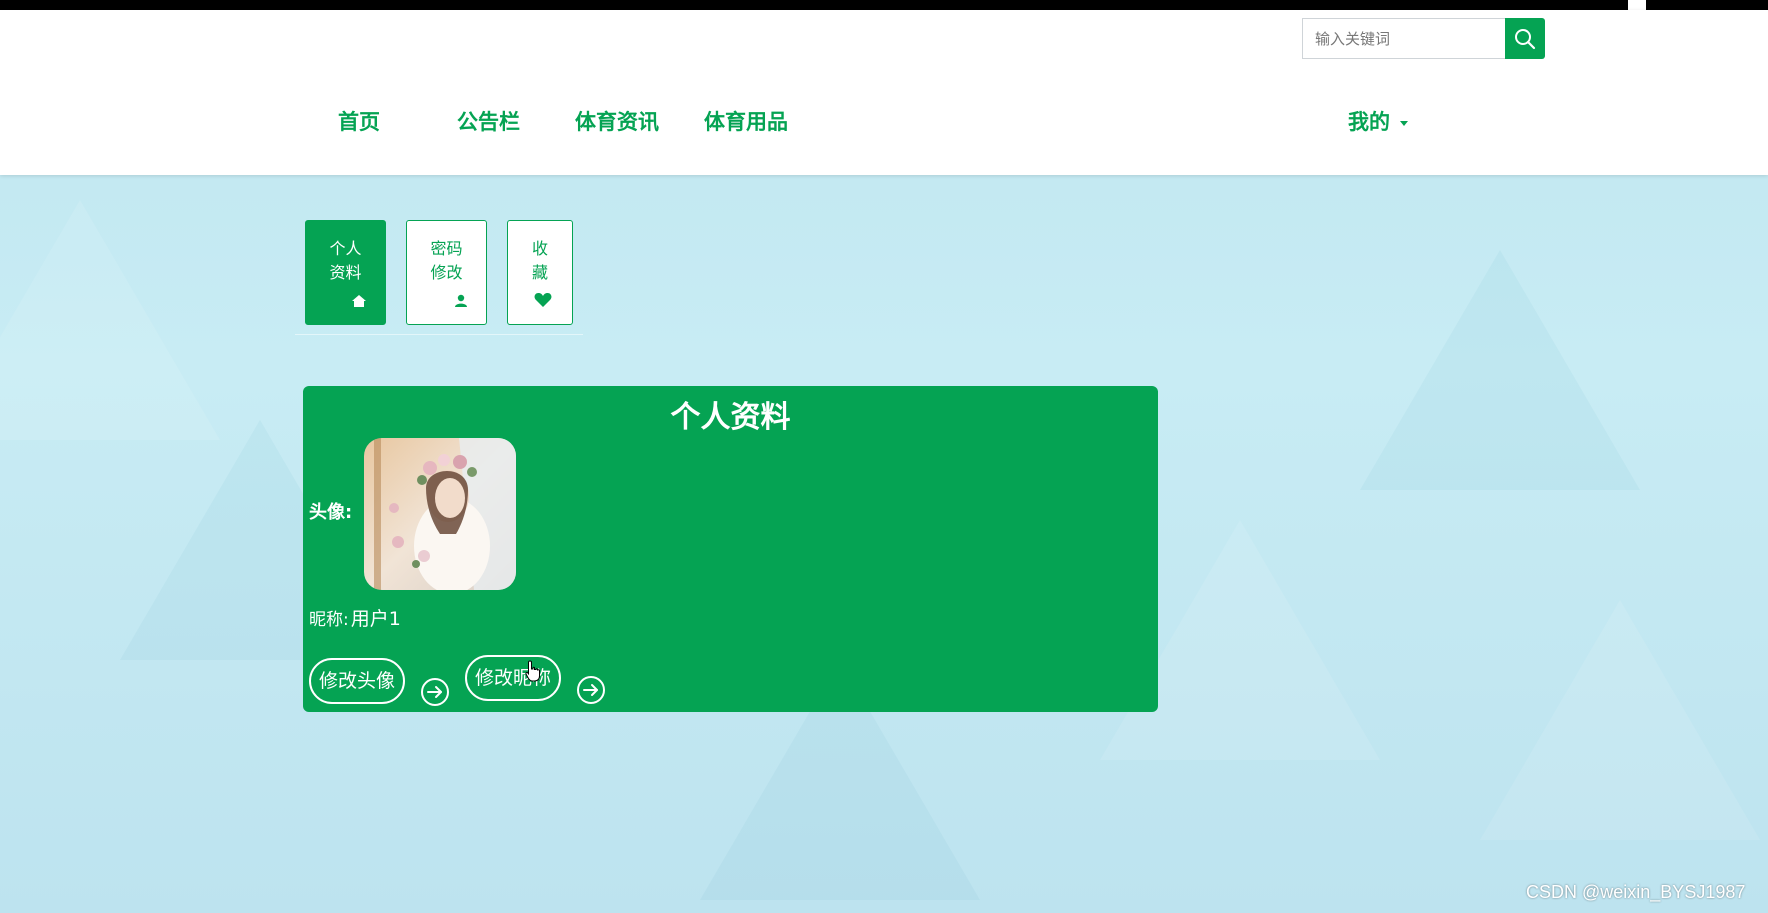  What do you see at coordinates (329, 620) in the screenshot?
I see `nickname-label: 昵称:` at bounding box center [329, 620].